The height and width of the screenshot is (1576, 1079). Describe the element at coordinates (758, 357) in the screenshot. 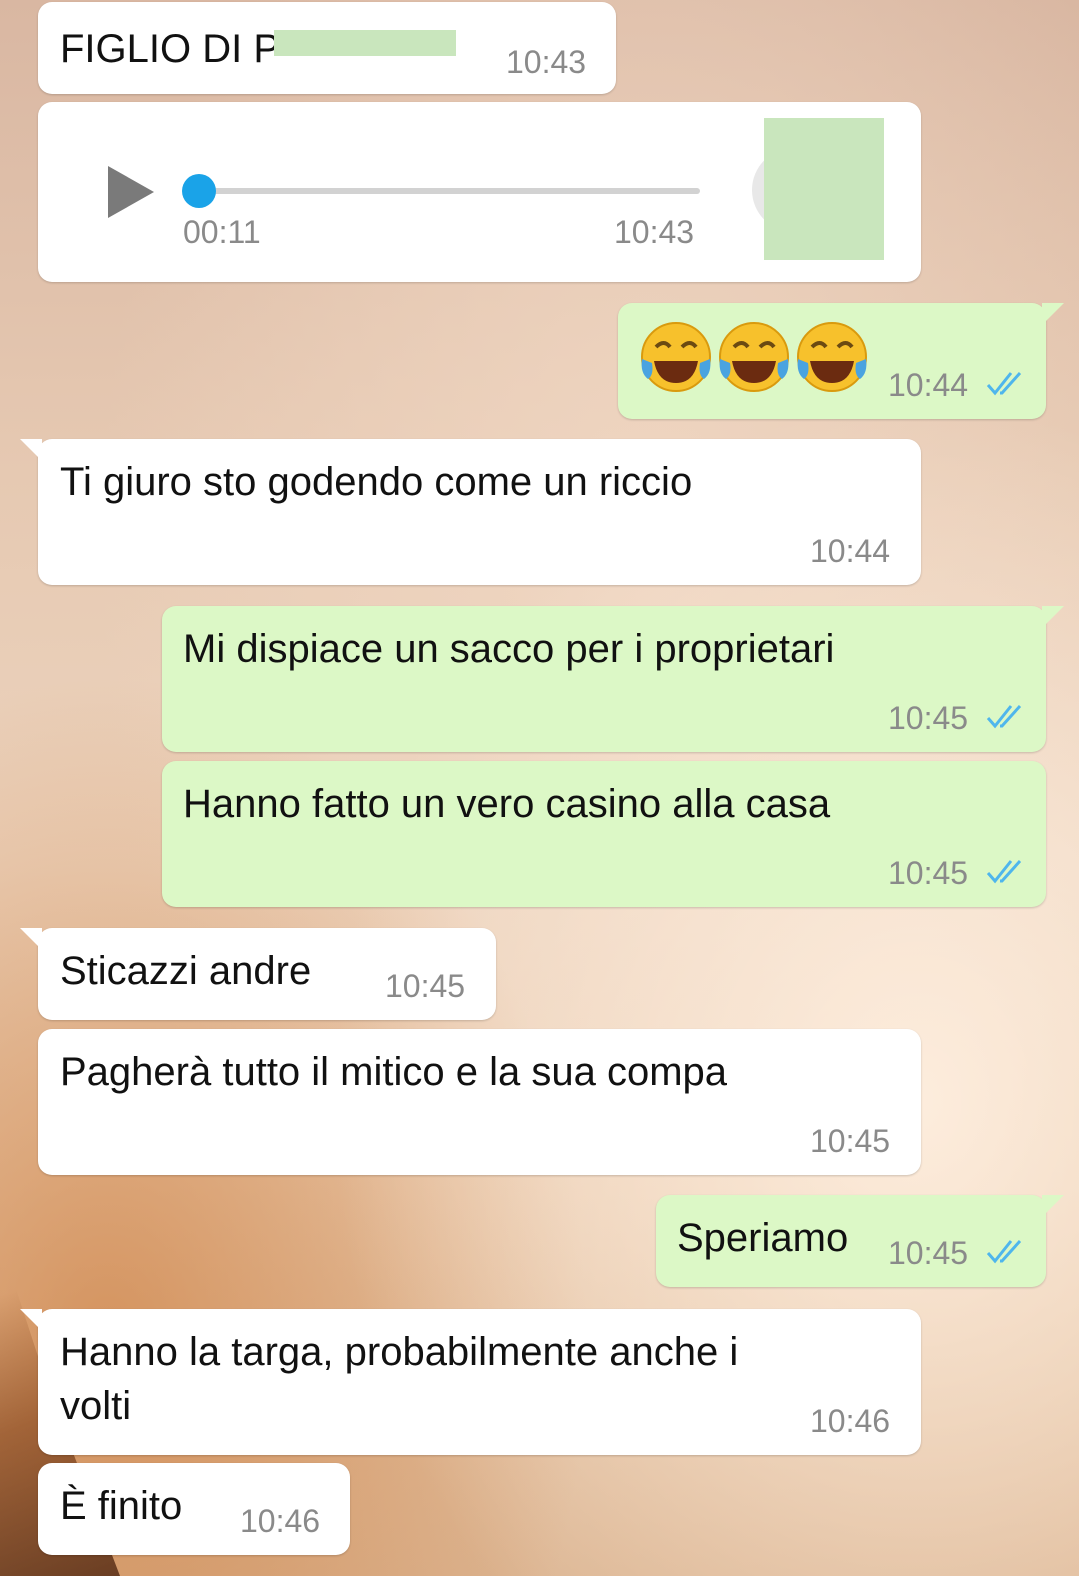

I see `emoji-row` at that location.